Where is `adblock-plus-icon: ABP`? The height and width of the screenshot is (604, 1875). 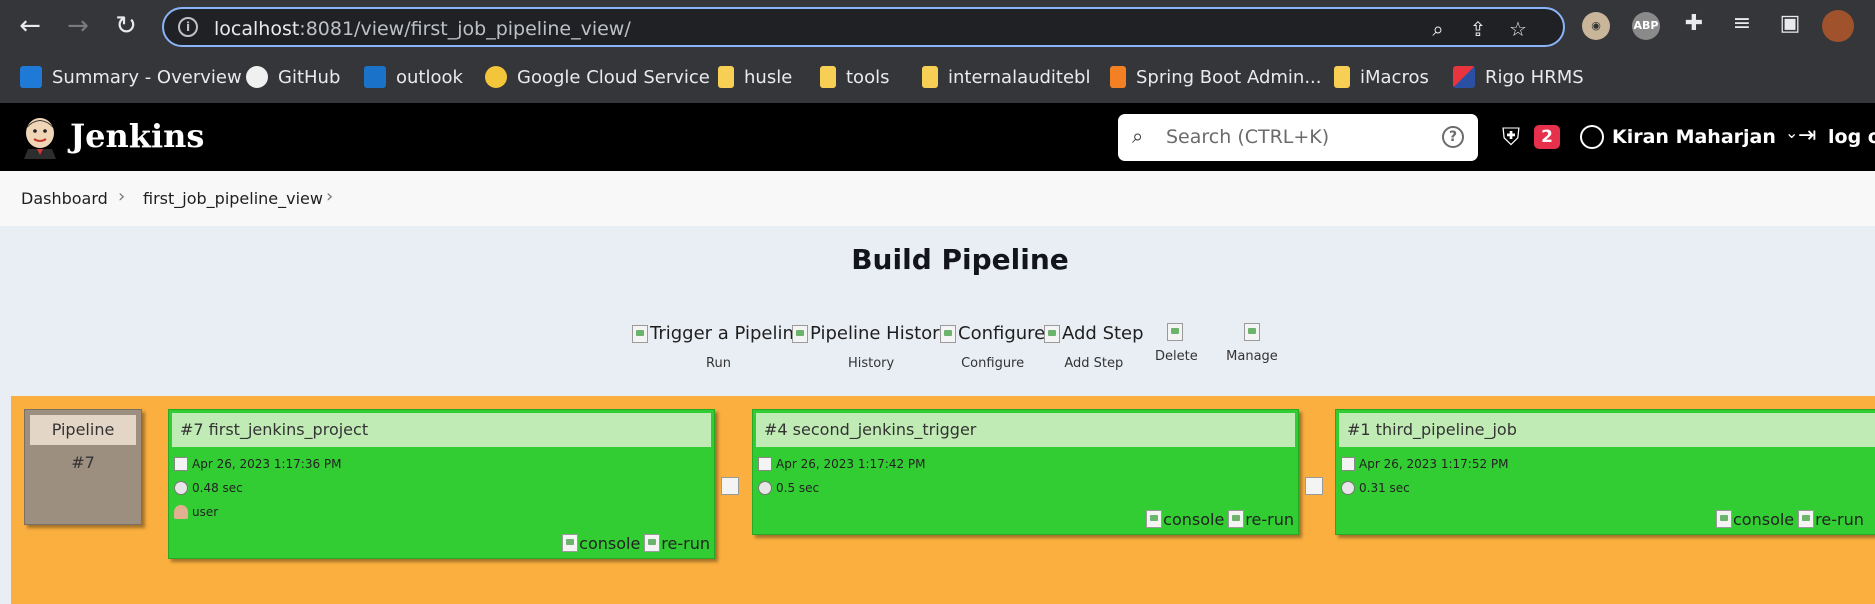 adblock-plus-icon: ABP is located at coordinates (1646, 26).